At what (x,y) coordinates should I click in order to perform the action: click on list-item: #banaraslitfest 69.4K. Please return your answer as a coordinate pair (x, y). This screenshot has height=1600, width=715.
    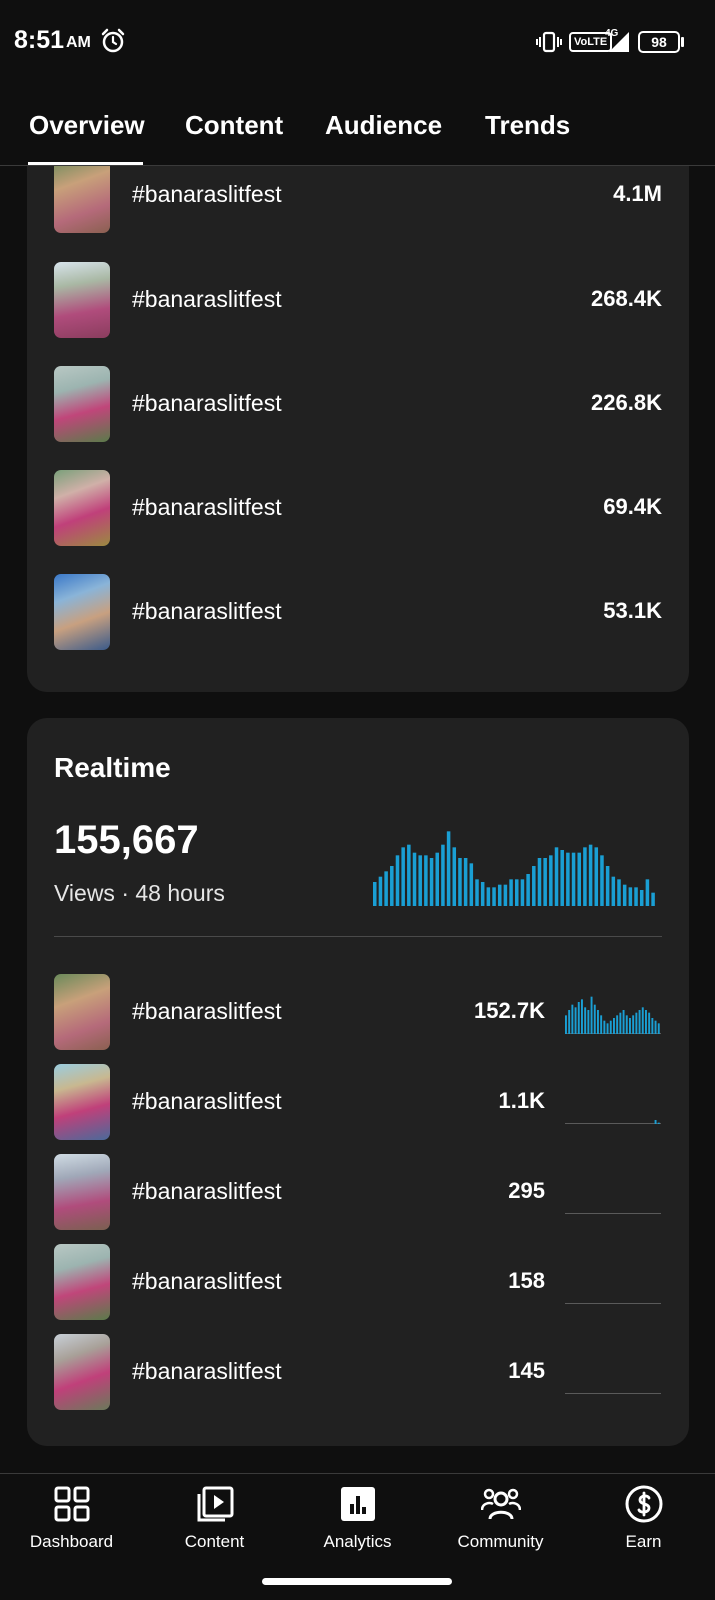
    Looking at the image, I should click on (358, 509).